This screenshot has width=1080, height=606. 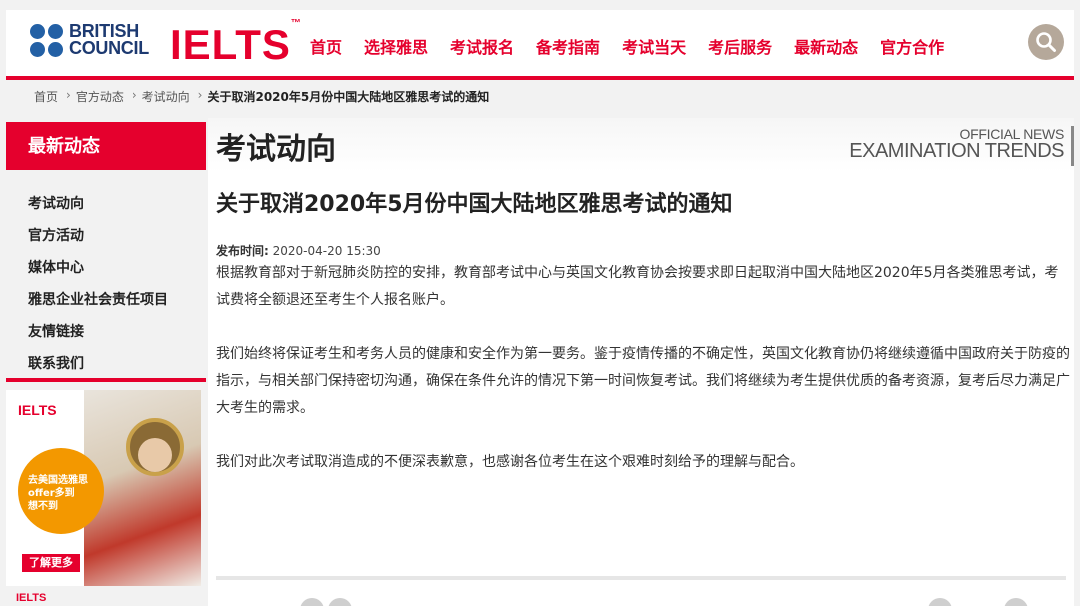 What do you see at coordinates (51, 563) in the screenshot?
I see `learn-more-button: 了解更多` at bounding box center [51, 563].